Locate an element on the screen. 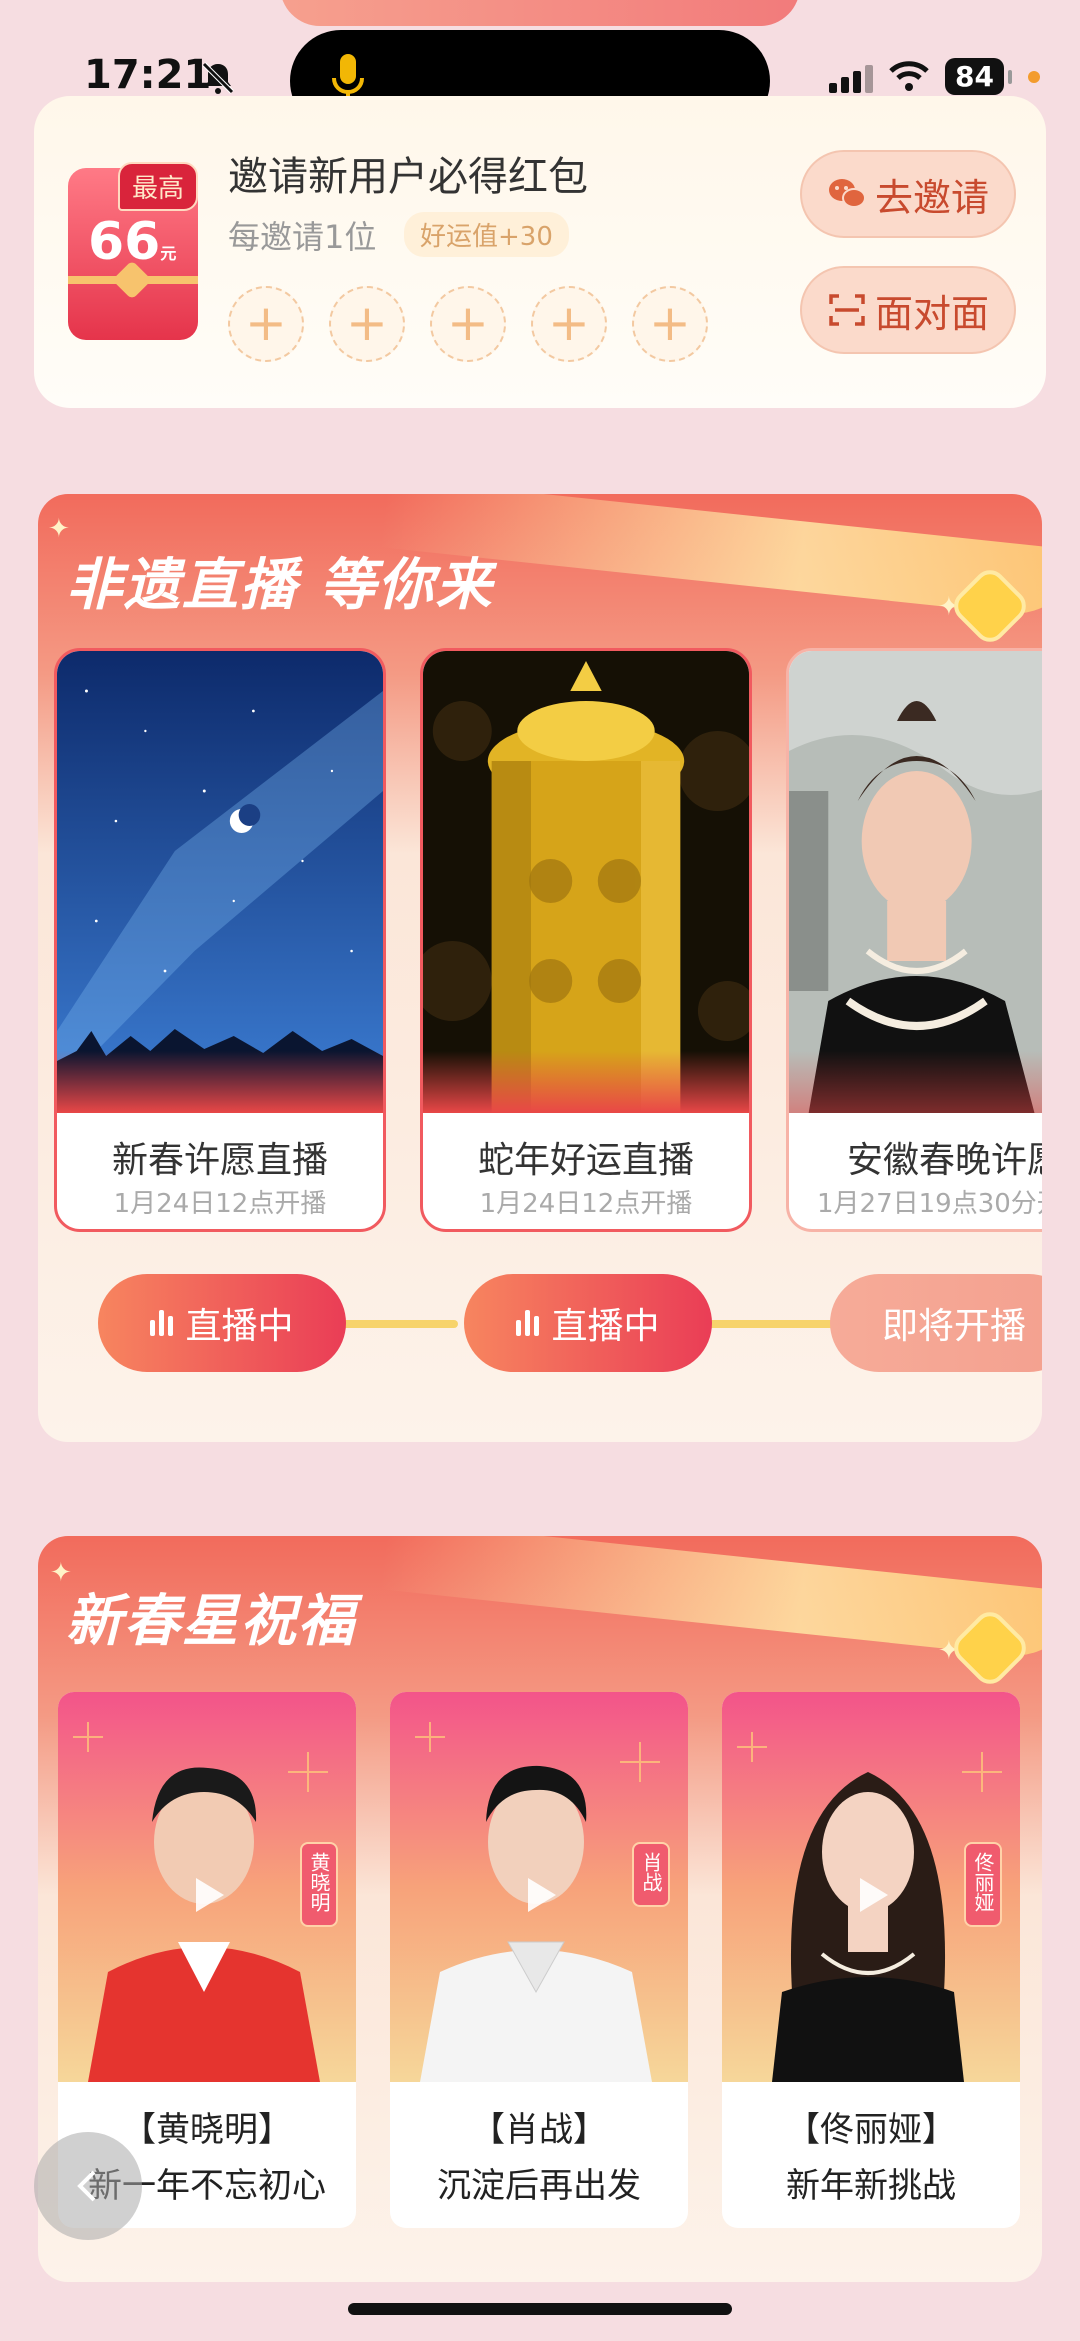 This screenshot has width=1080, height=2341. face-to-face-button: 面对面 is located at coordinates (908, 310).